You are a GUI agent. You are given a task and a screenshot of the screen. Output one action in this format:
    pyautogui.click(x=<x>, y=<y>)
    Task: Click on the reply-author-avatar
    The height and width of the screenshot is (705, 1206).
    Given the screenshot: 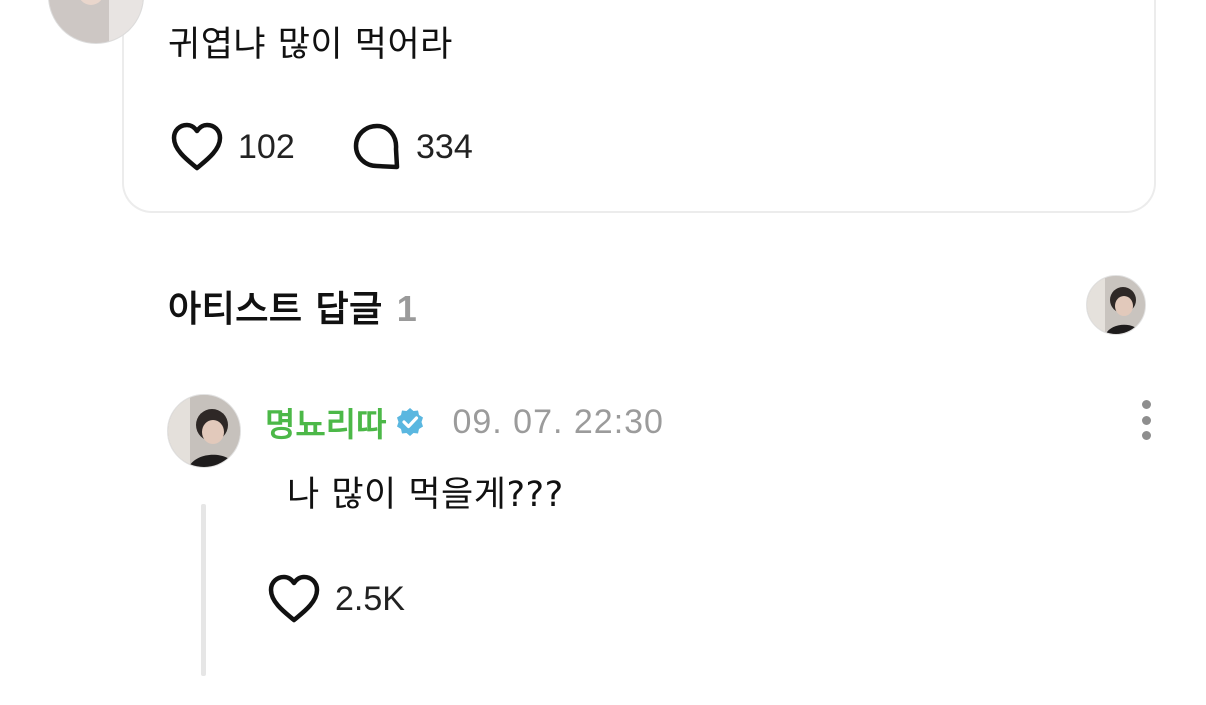 What is the action you would take?
    pyautogui.click(x=204, y=431)
    